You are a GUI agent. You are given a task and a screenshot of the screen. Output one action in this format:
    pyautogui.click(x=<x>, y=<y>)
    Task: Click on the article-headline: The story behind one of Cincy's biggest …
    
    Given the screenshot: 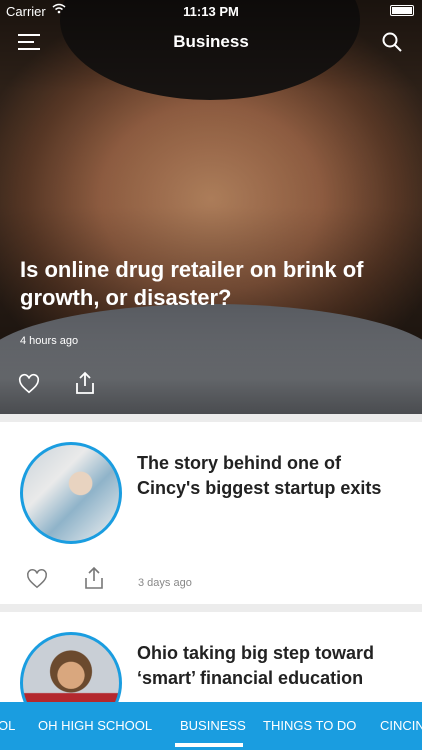 What is the action you would take?
    pyautogui.click(x=272, y=476)
    